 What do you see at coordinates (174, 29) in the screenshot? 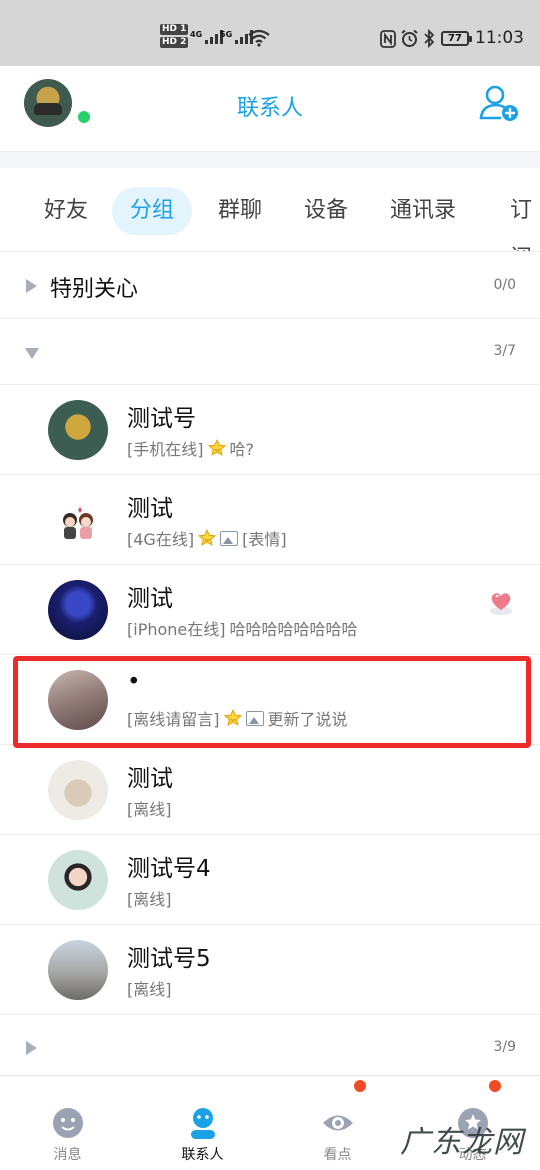
I see `hd1-label: HD 1` at bounding box center [174, 29].